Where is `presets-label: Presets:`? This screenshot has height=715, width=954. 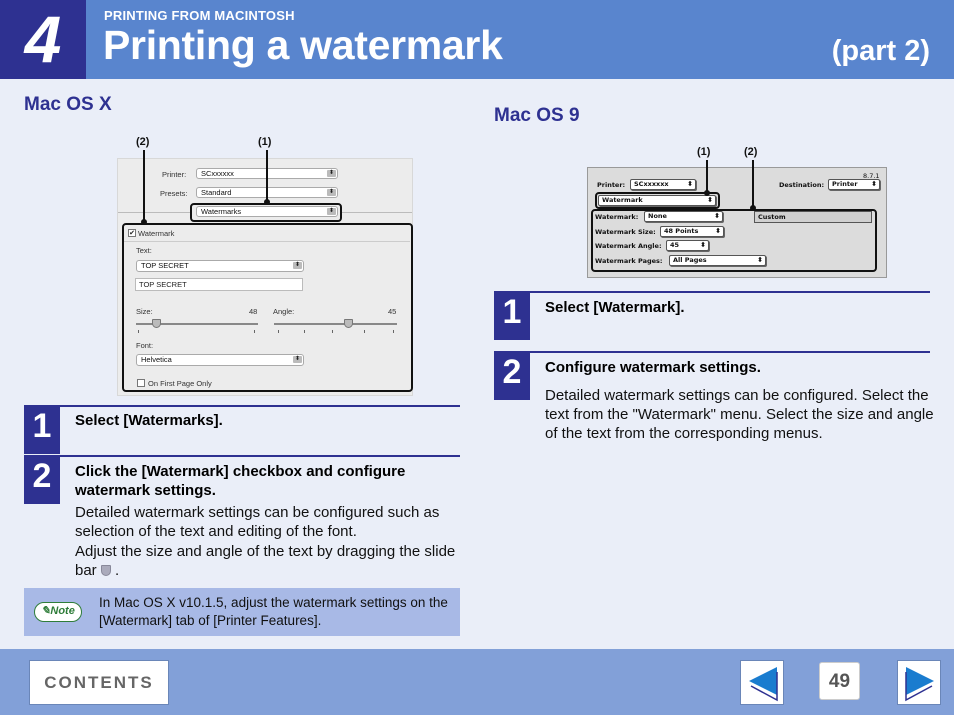
presets-label: Presets: is located at coordinates (174, 193).